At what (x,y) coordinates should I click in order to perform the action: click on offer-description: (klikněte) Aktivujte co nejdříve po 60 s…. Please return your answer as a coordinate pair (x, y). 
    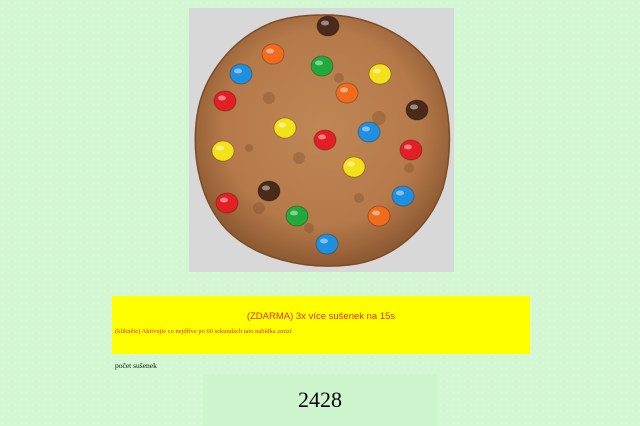
    Looking at the image, I should click on (203, 331).